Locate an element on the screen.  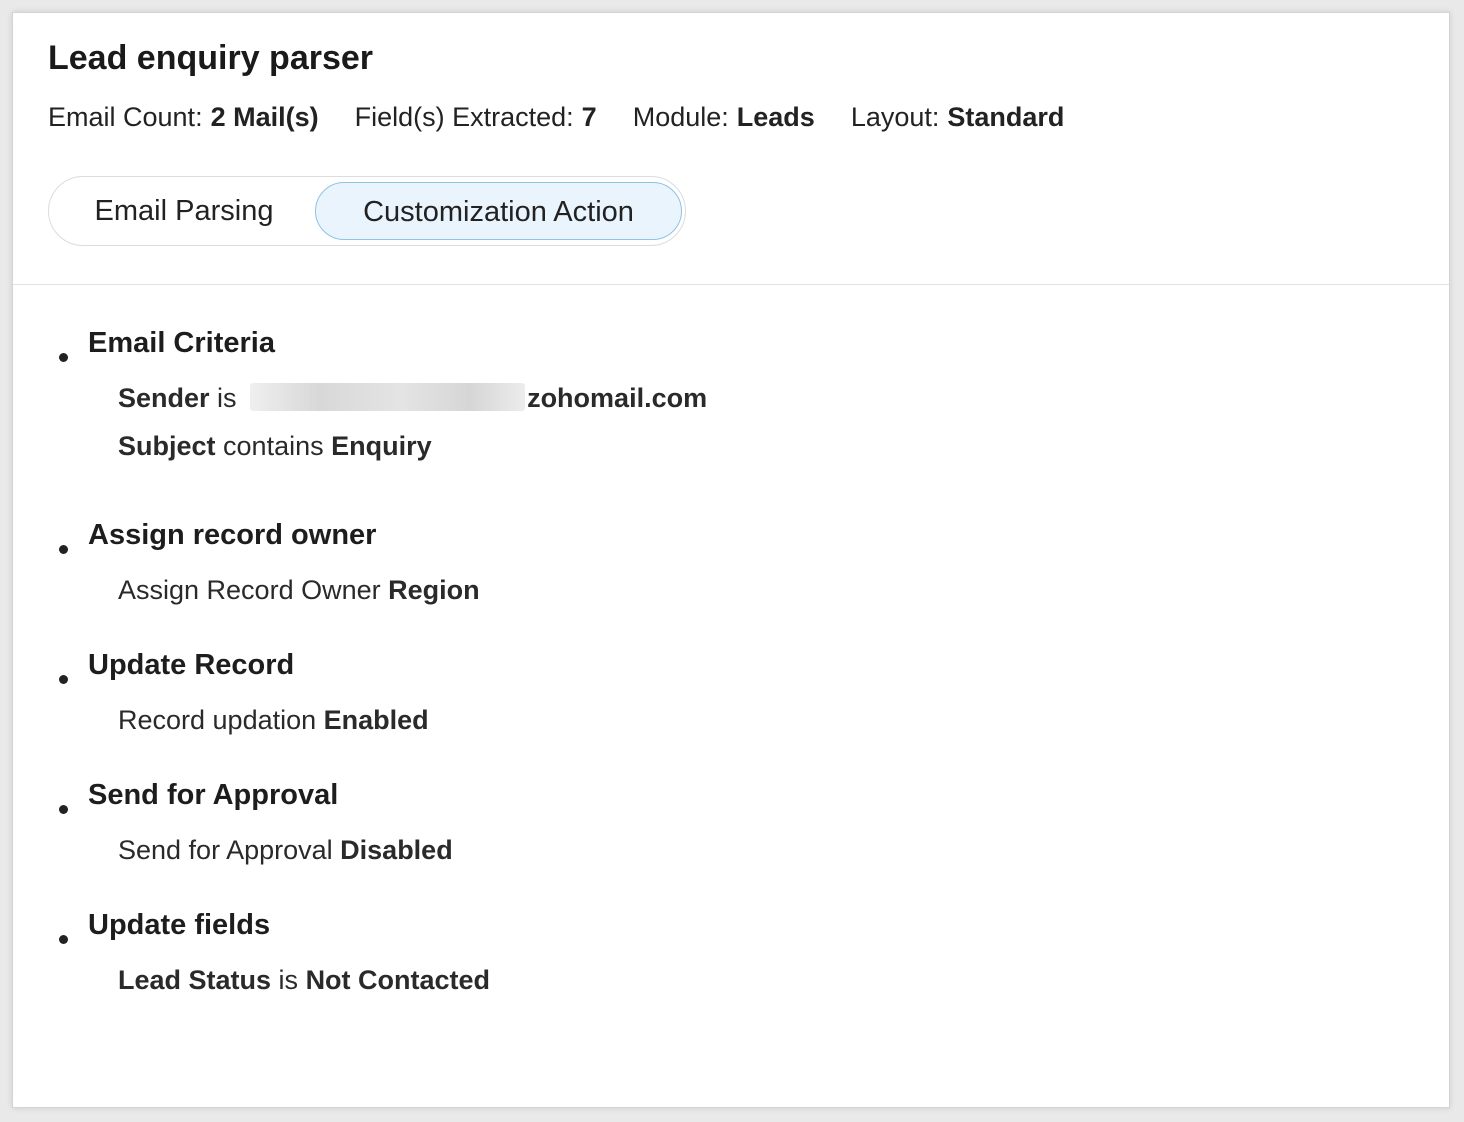
update-record-text: Record updation is located at coordinates (221, 720).